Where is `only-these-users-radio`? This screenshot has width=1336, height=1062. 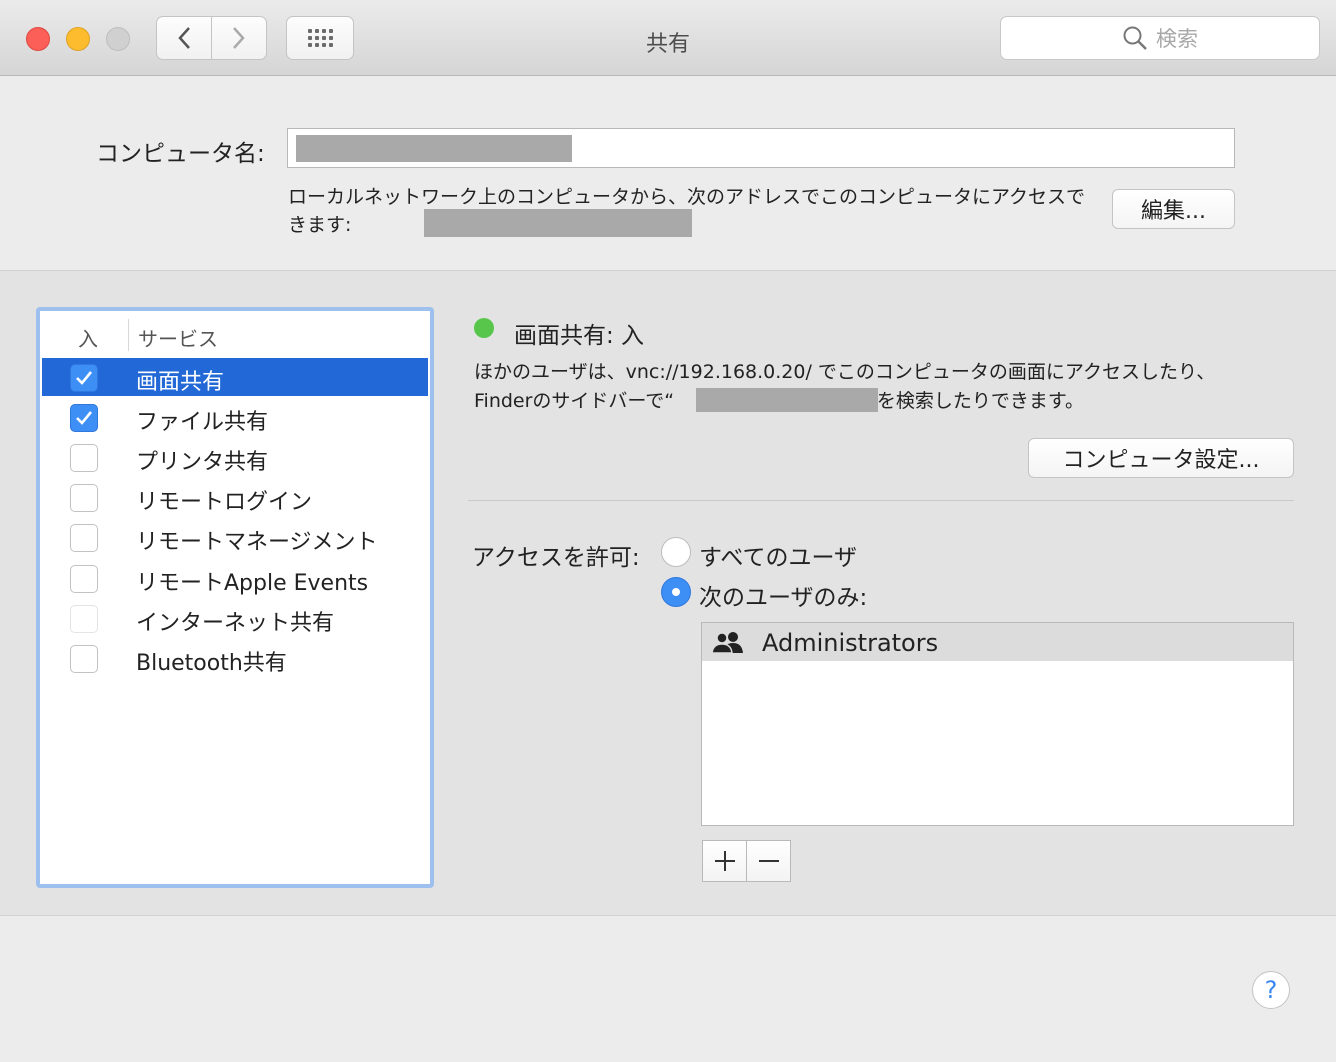
only-these-users-radio is located at coordinates (676, 592).